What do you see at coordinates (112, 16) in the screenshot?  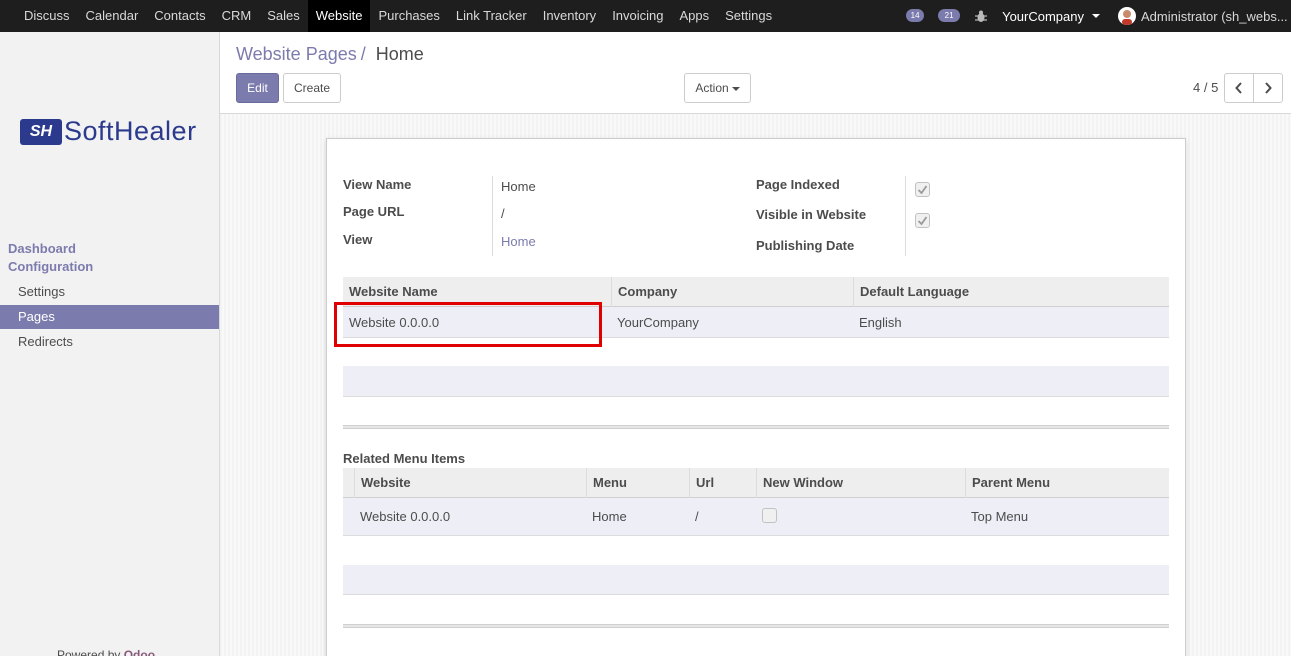 I see `menu-calendar: Calendar` at bounding box center [112, 16].